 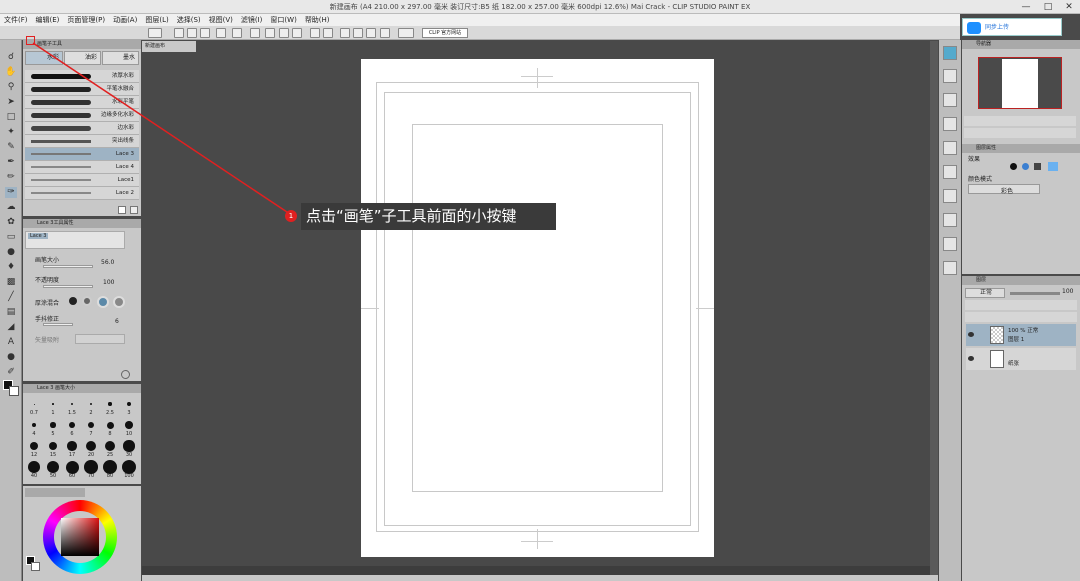 I want to click on figure-tool-icon: ╱, so click(x=11, y=297).